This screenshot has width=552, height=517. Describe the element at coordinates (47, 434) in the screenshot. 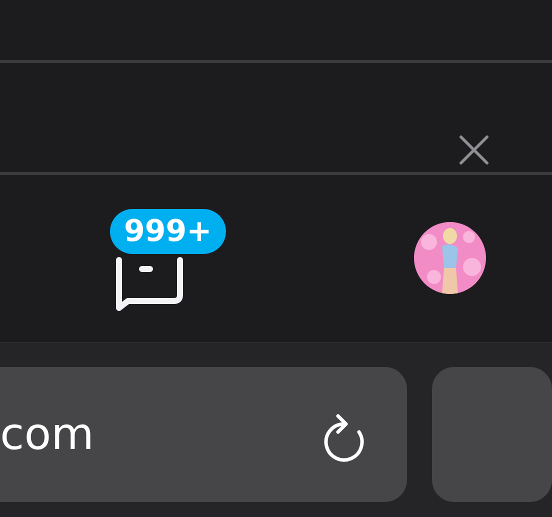

I see `url-text: com` at that location.